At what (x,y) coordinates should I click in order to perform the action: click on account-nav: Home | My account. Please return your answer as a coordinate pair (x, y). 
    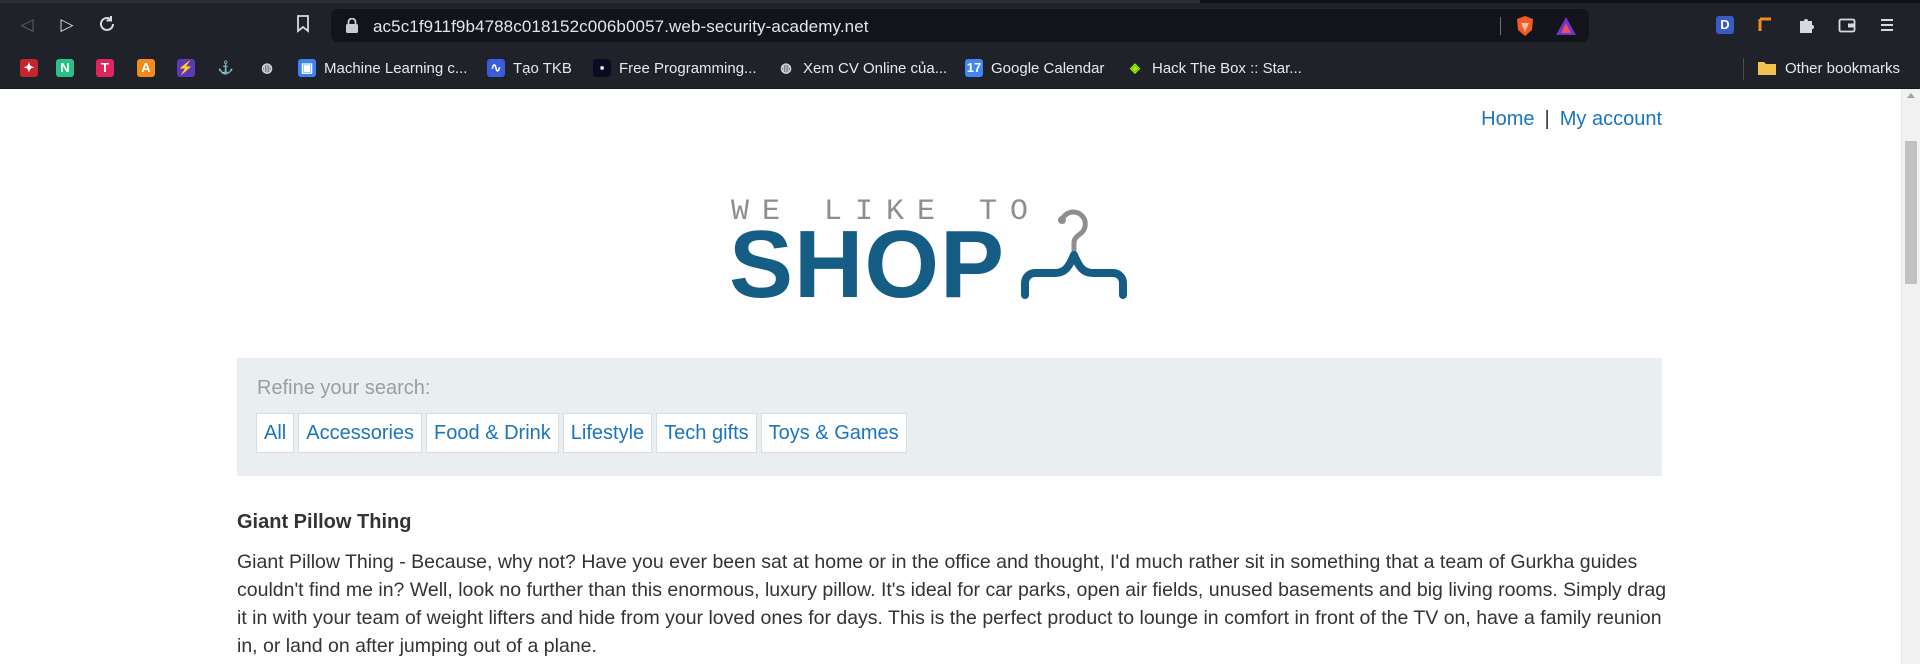
    Looking at the image, I should click on (1571, 119).